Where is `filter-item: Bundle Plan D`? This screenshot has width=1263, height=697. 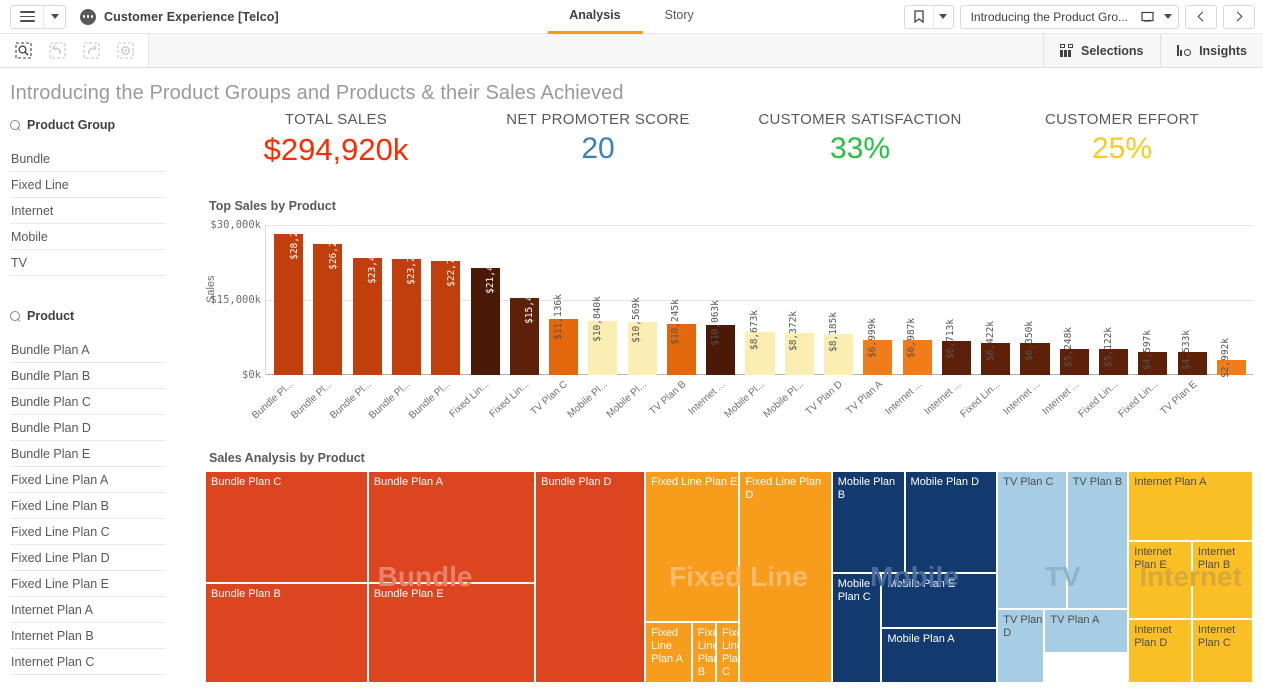
filter-item: Bundle Plan D is located at coordinates (87, 428).